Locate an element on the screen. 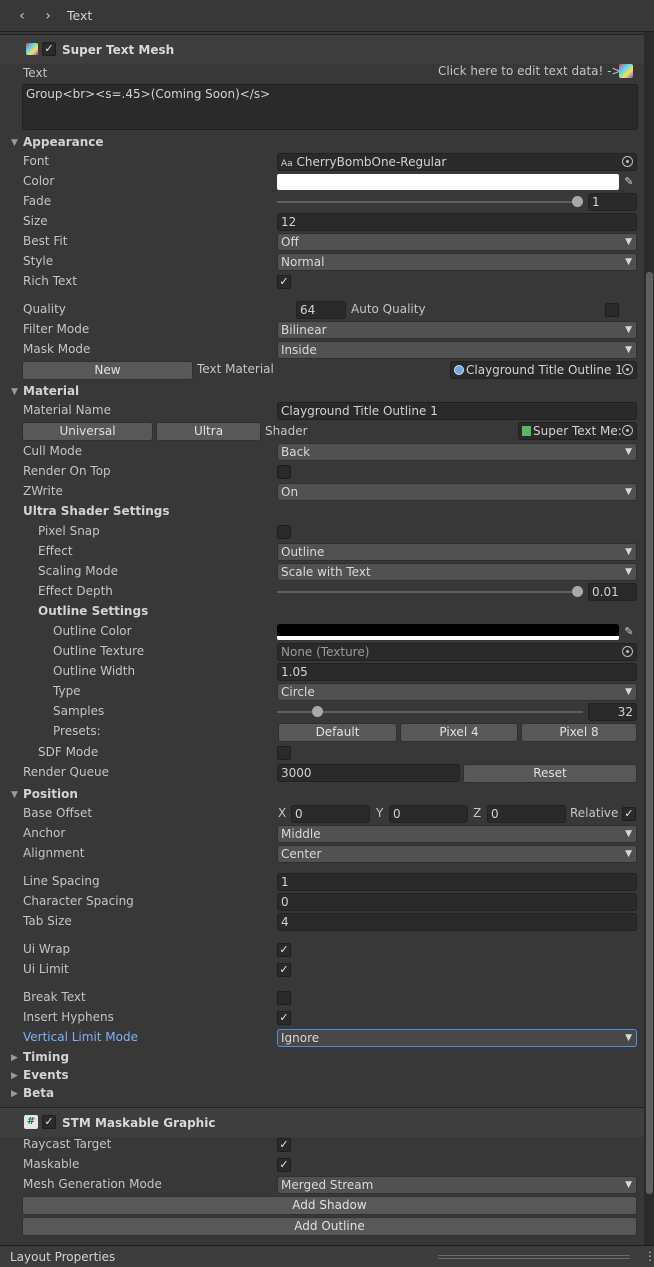 This screenshot has height=1267, width=654. pixel-snap-checkbox is located at coordinates (284, 532).